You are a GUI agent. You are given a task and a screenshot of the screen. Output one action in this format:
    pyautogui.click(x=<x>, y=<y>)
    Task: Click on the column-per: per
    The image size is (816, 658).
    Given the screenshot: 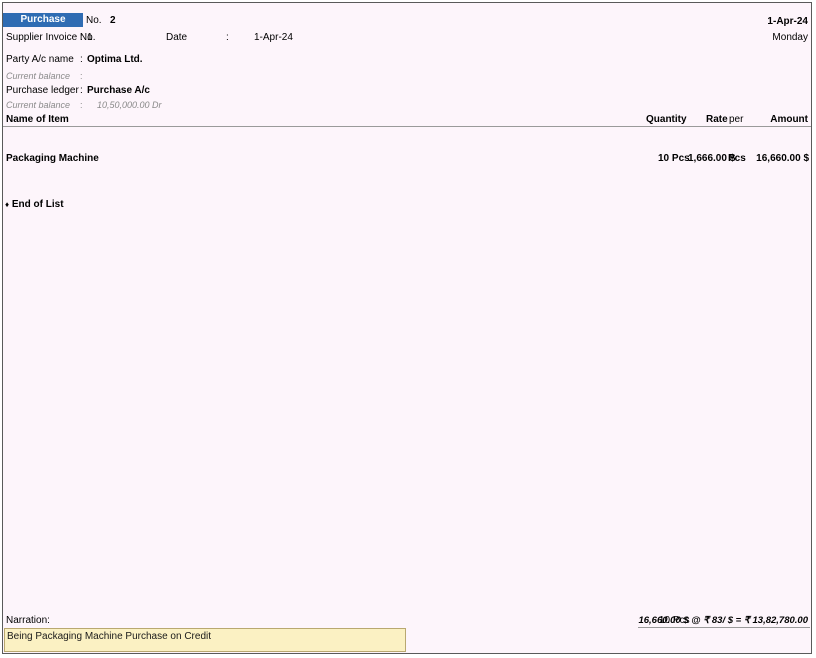 What is the action you would take?
    pyautogui.click(x=736, y=119)
    